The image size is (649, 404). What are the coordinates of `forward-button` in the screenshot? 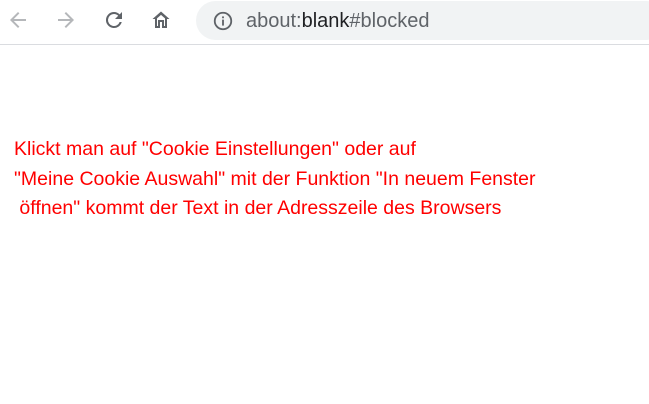 It's located at (66, 20).